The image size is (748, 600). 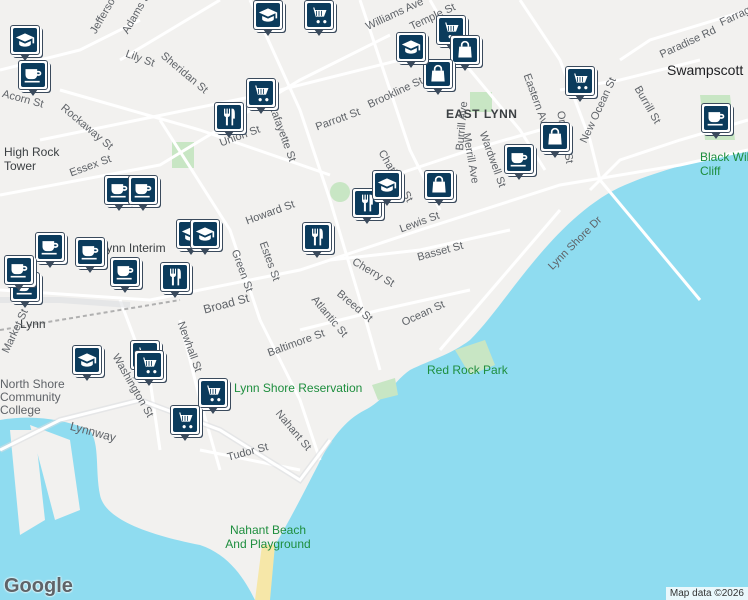 What do you see at coordinates (39, 159) in the screenshot?
I see `high-rock-tower-label: High Rock Tower` at bounding box center [39, 159].